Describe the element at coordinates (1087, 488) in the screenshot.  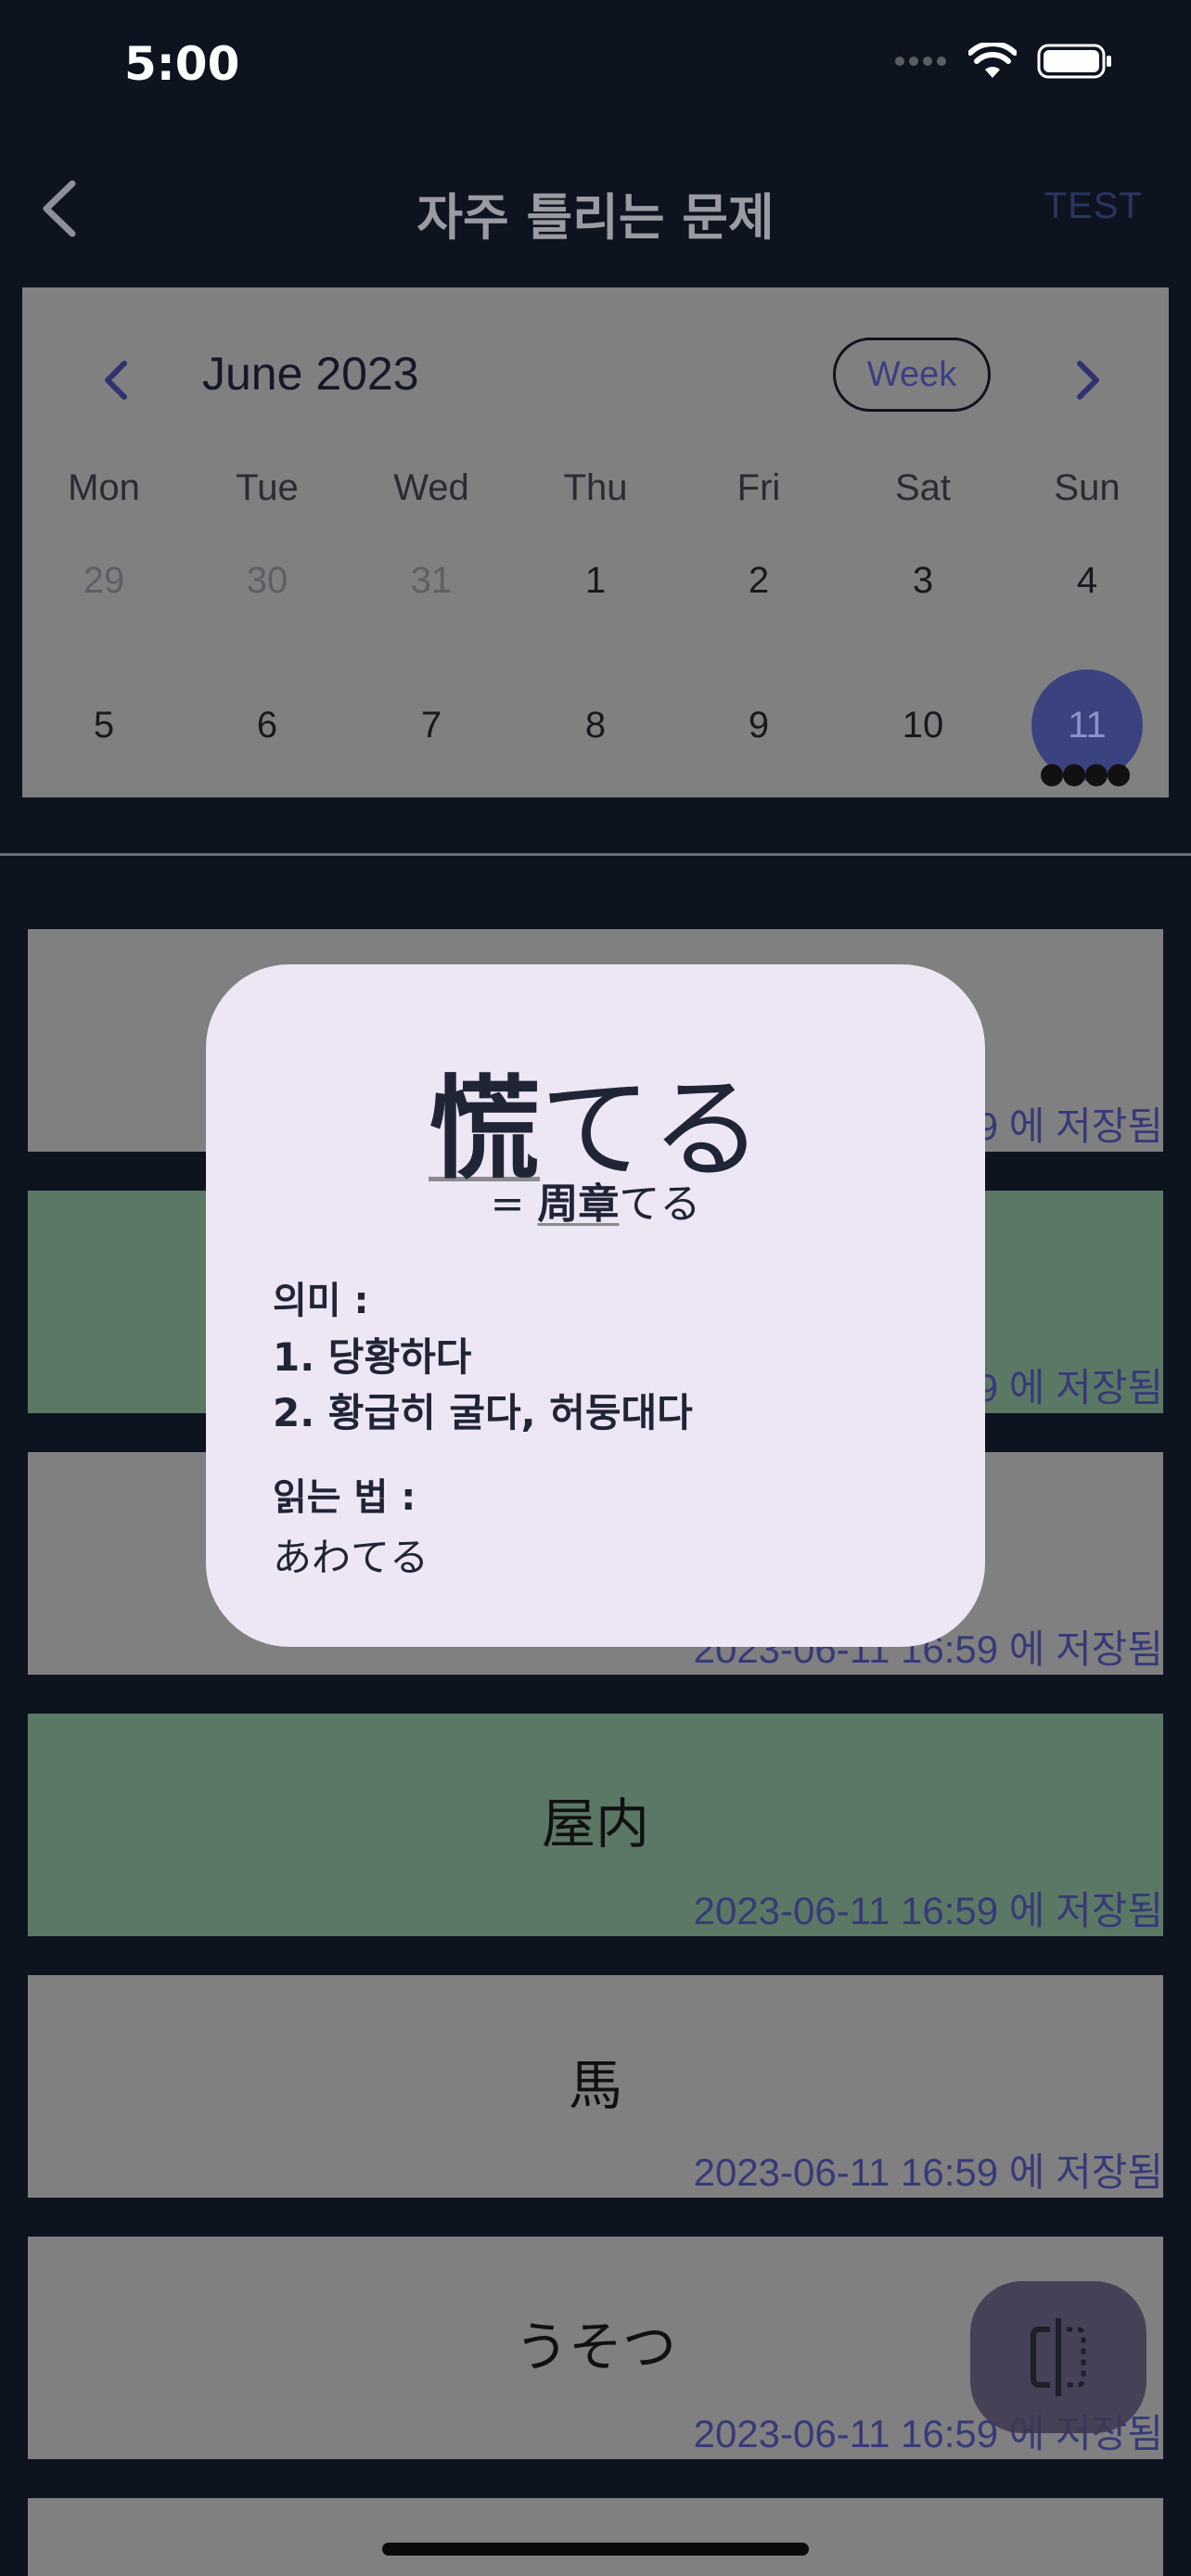
I see `weekday-label: Sun` at that location.